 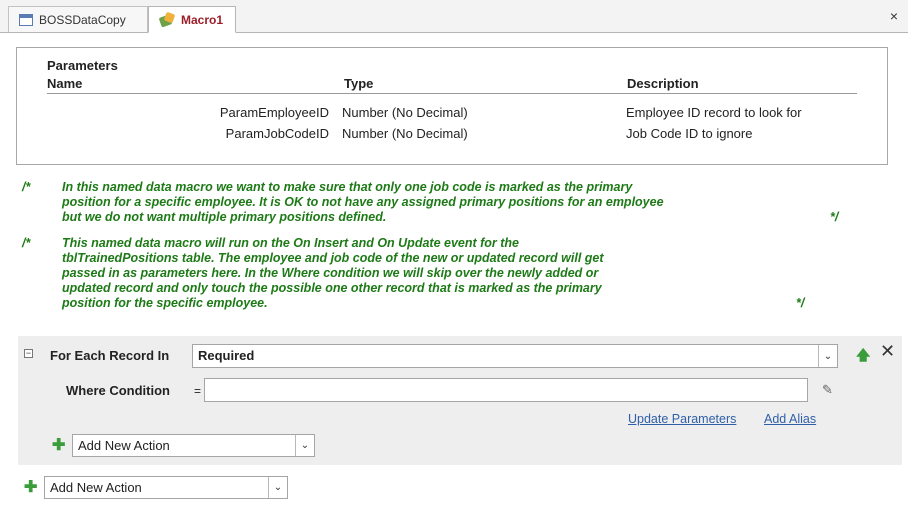 I want to click on where-condition-label: Where Condition, so click(x=118, y=390).